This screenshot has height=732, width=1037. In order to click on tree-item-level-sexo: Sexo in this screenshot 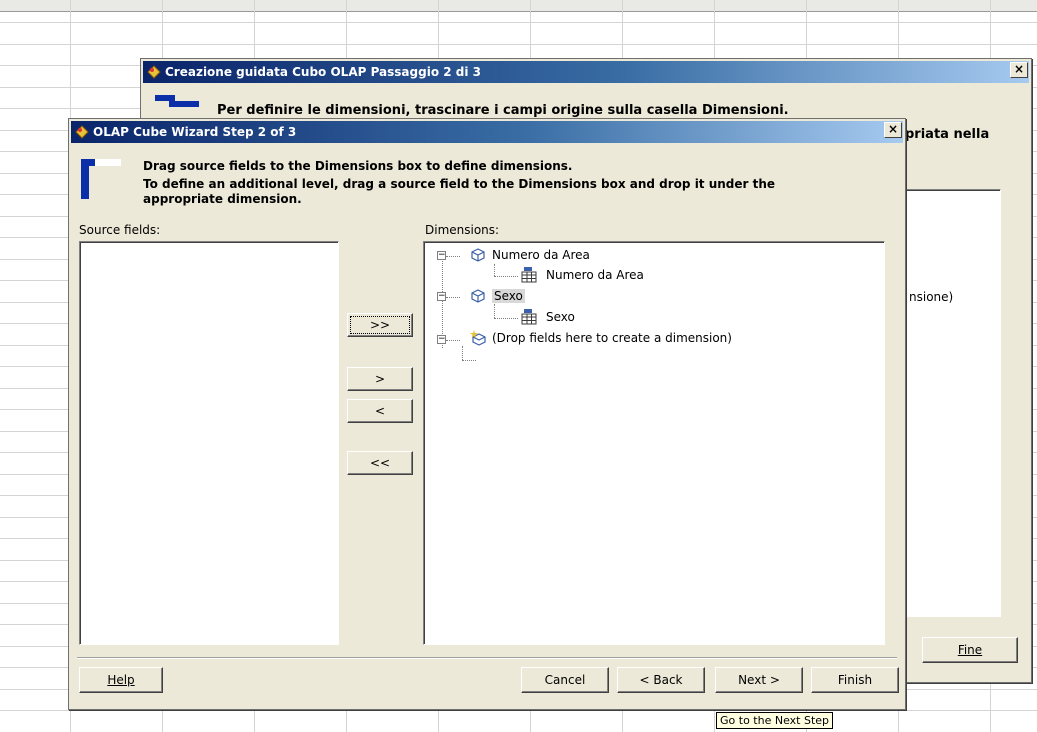, I will do `click(547, 317)`.